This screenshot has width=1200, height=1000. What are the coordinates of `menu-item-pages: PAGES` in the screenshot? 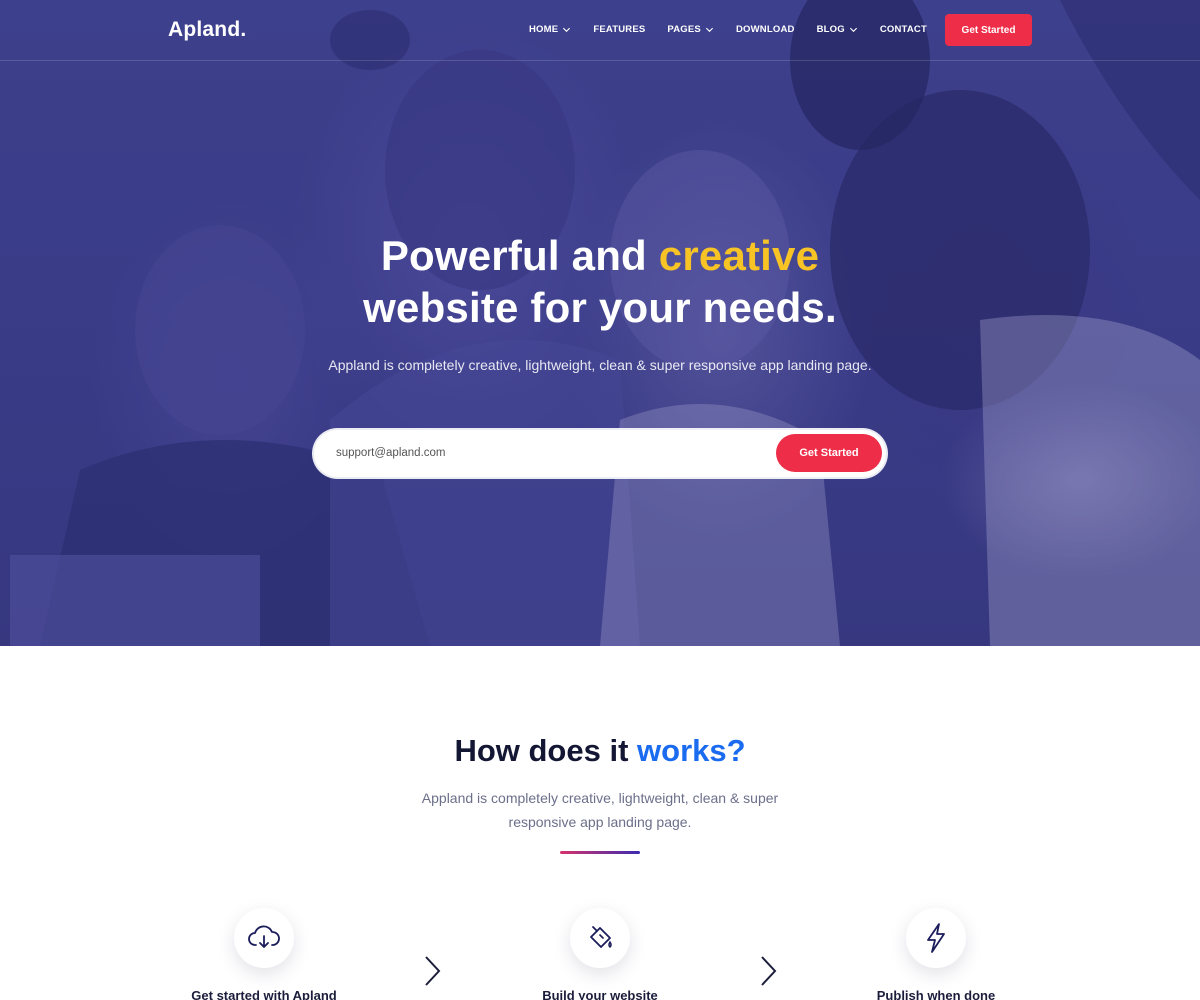 It's located at (690, 29).